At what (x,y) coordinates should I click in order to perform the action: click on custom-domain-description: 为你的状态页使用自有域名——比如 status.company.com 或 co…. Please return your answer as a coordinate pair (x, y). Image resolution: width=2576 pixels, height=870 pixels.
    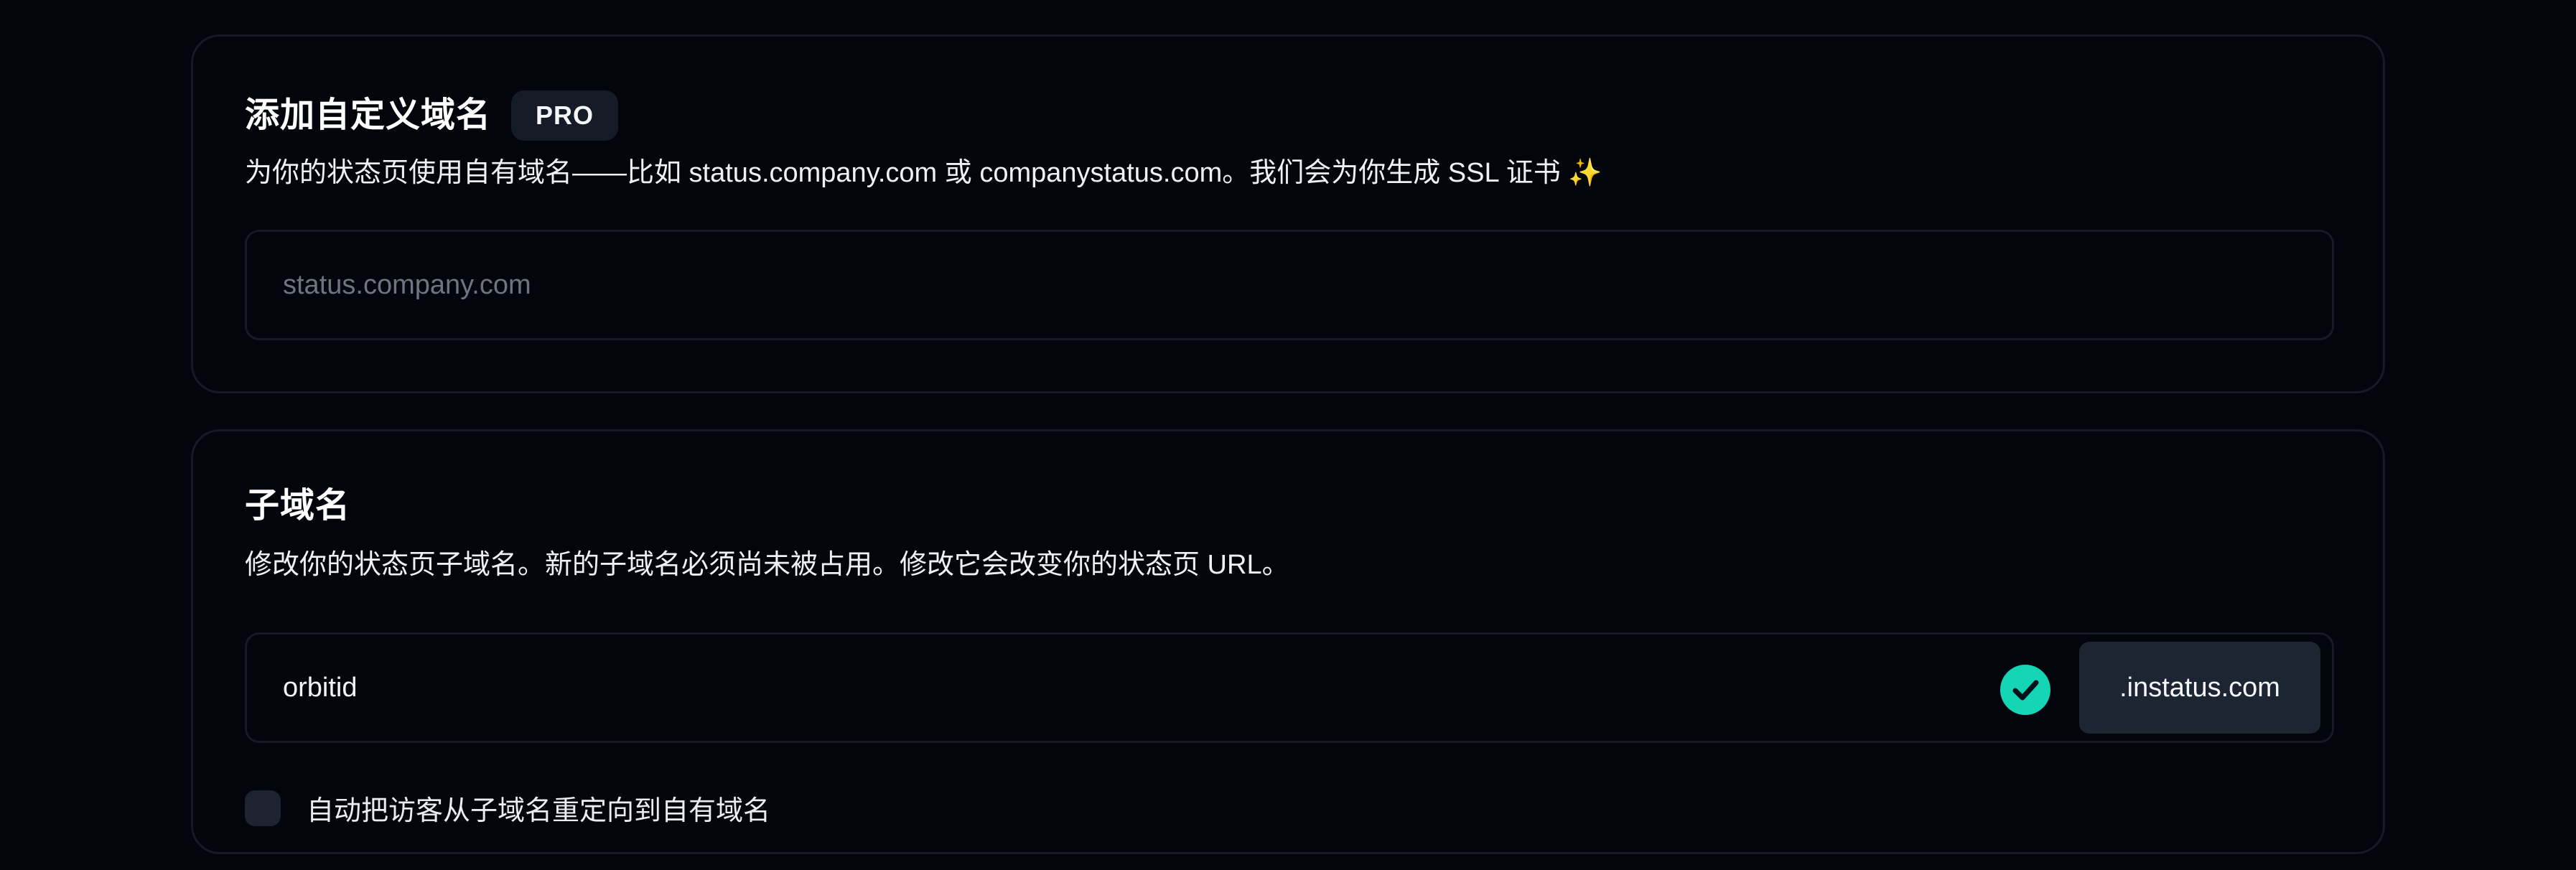
    Looking at the image, I should click on (923, 173).